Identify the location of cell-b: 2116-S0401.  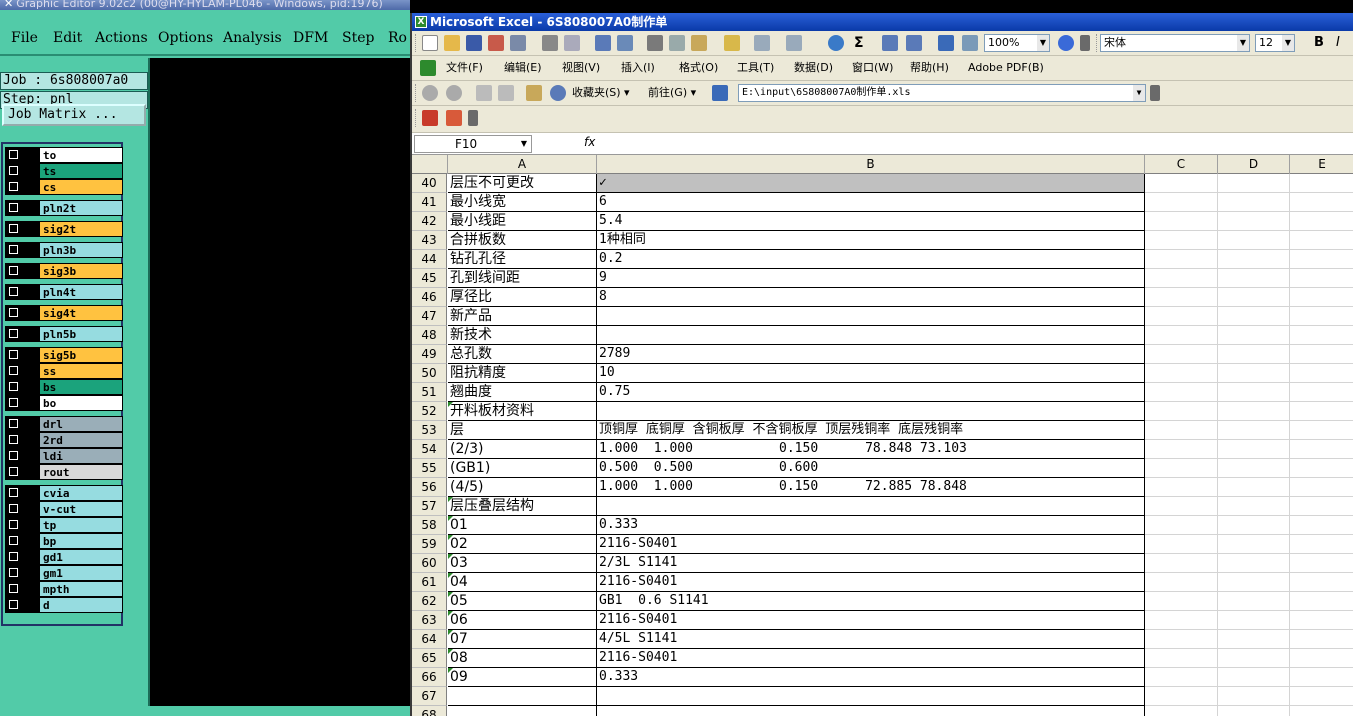
(871, 658).